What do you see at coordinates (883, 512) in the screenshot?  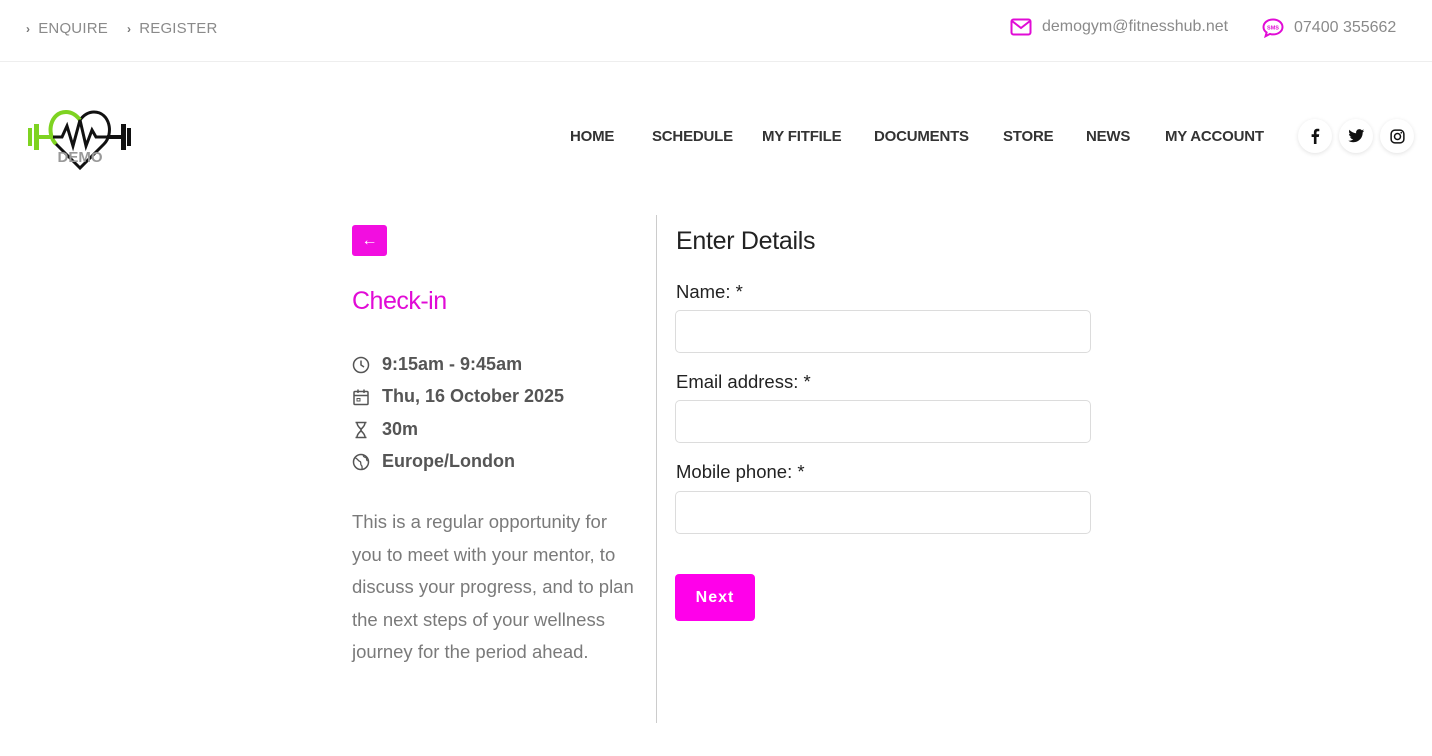 I see `phone-input` at bounding box center [883, 512].